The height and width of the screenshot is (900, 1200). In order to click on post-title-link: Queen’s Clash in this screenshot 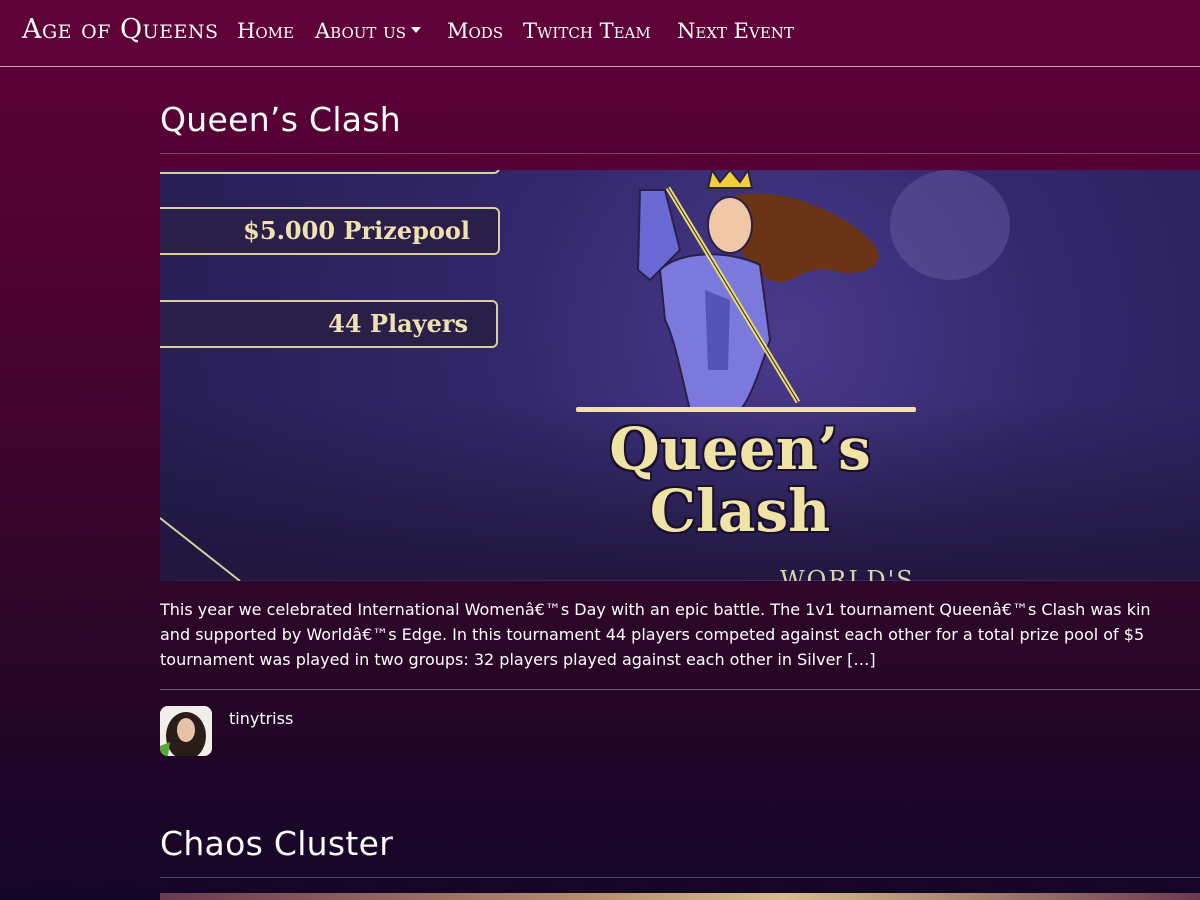, I will do `click(280, 119)`.